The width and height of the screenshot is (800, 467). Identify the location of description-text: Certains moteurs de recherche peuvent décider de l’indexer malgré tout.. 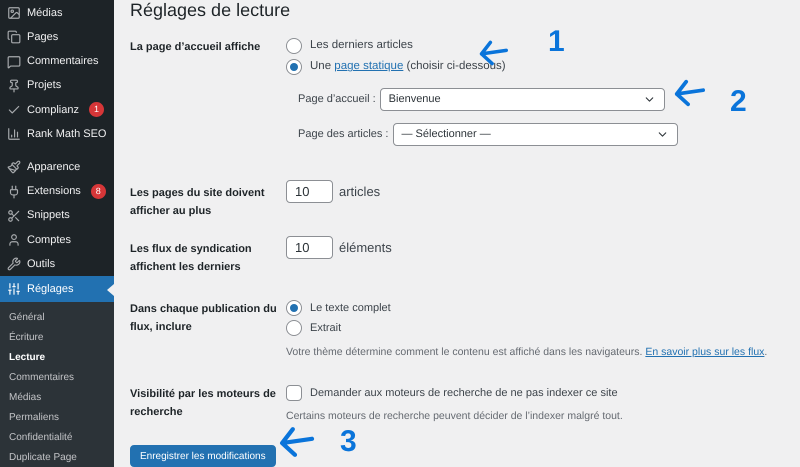
(454, 416).